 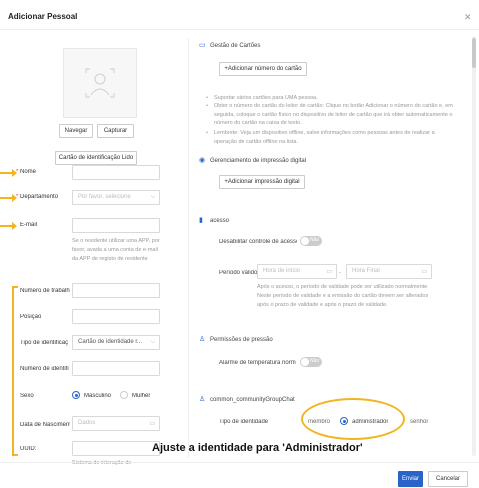 I want to click on work-number-input, so click(x=116, y=290).